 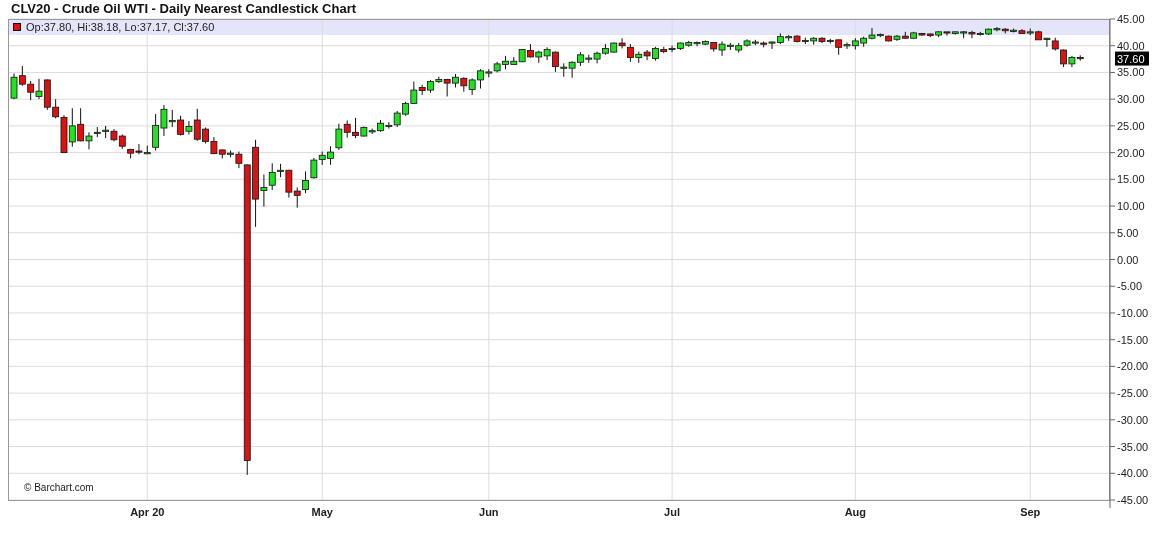 I want to click on axis-label: -15.00, so click(x=1133, y=339).